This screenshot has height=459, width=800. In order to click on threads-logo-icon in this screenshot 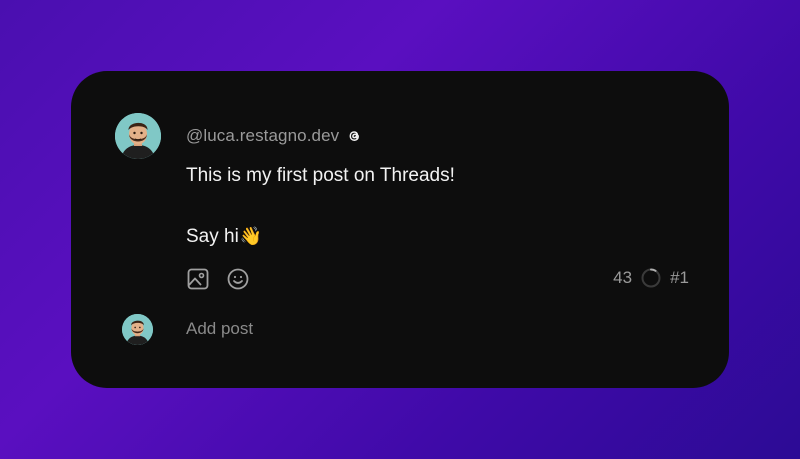, I will do `click(354, 136)`.